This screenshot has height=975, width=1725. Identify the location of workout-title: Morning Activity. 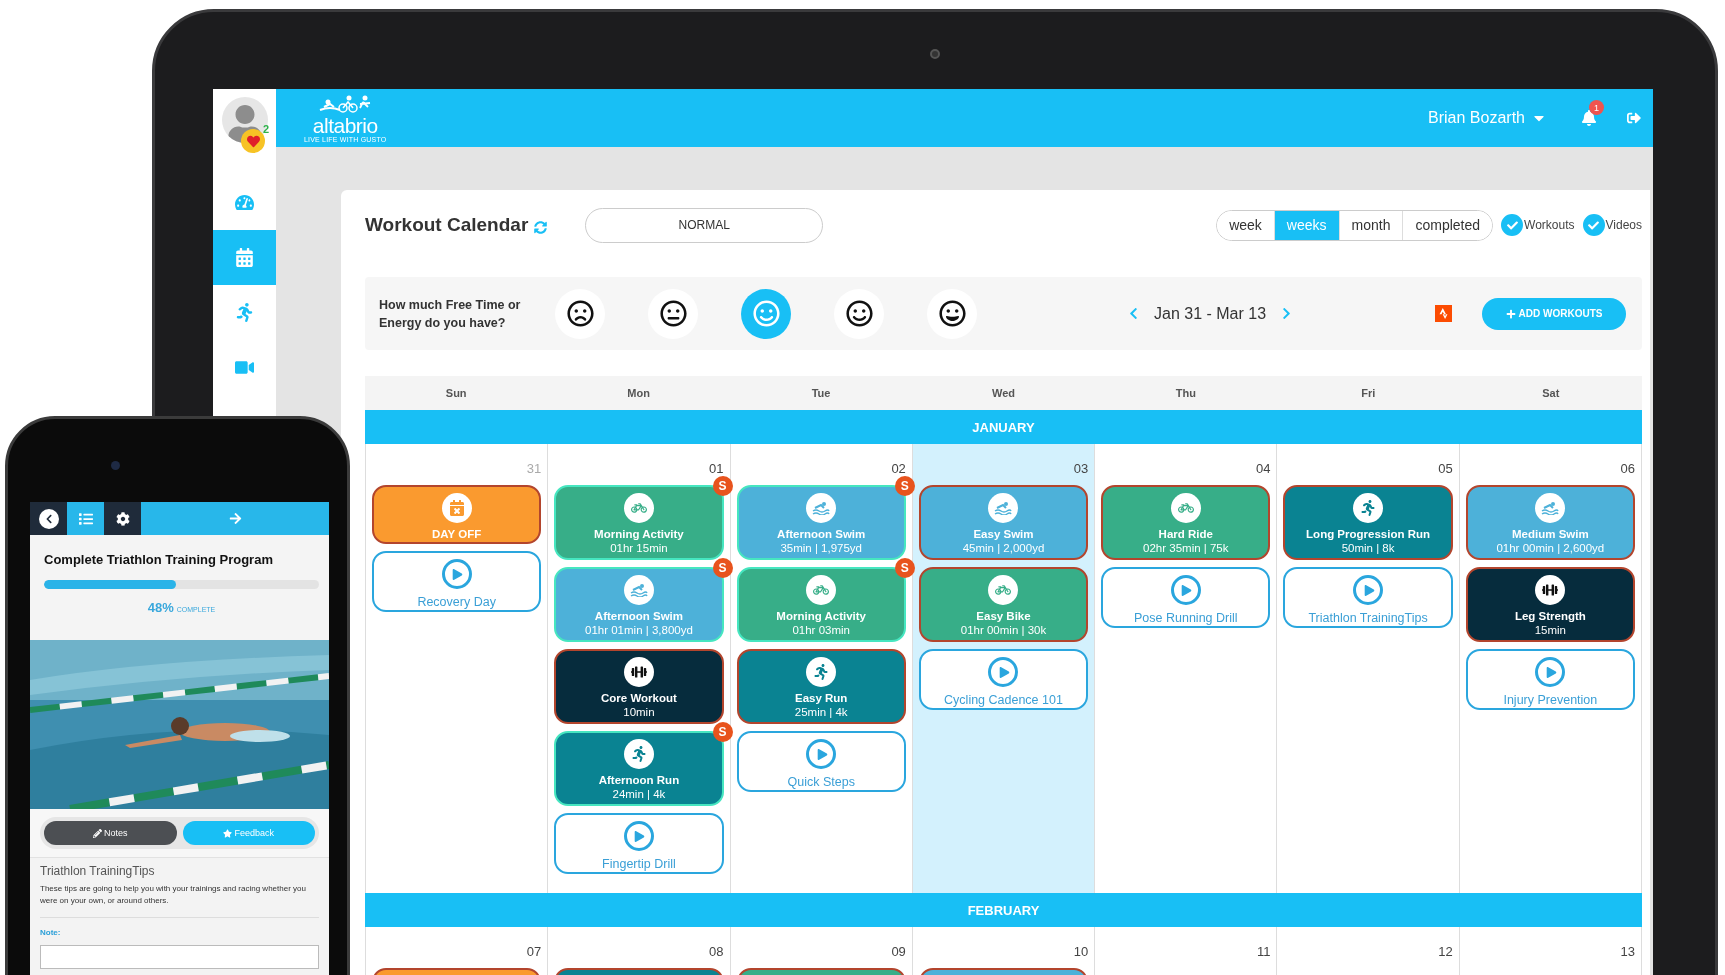
(639, 534).